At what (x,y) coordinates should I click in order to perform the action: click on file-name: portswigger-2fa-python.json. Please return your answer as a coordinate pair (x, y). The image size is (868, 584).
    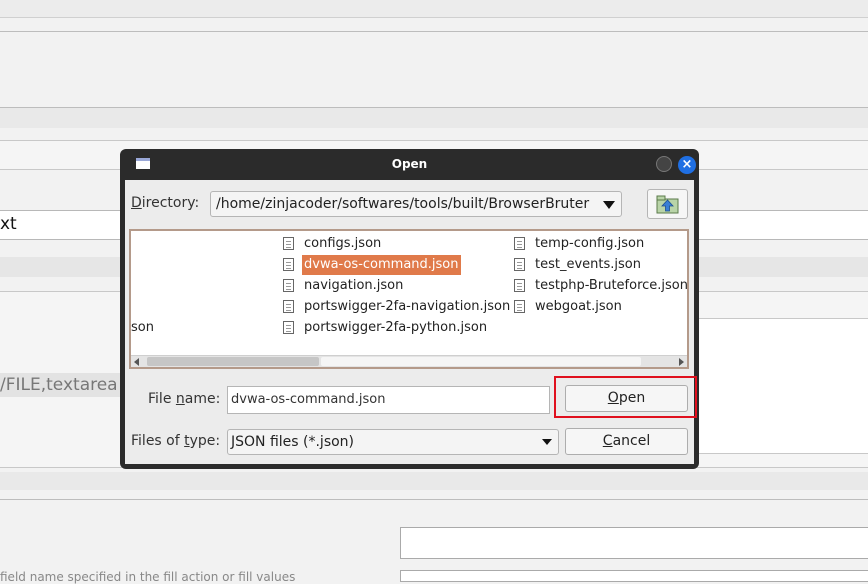
    Looking at the image, I should click on (396, 327).